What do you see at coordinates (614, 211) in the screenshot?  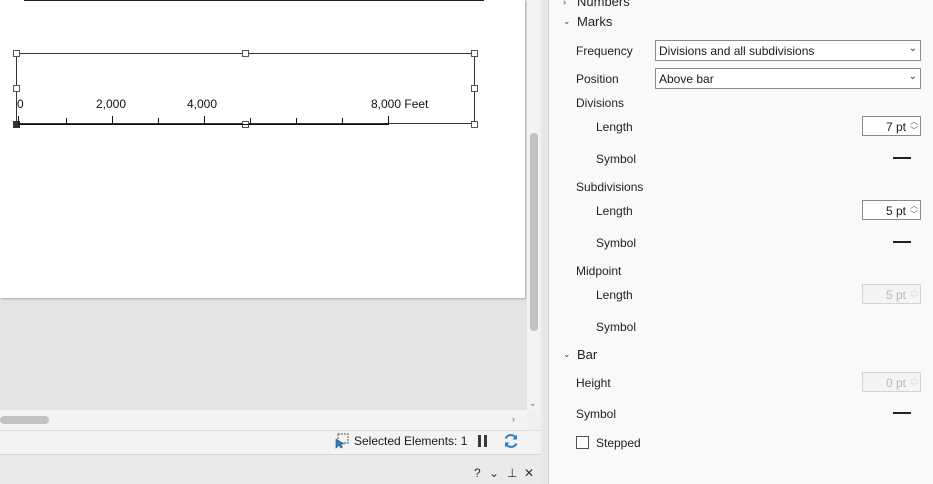 I see `subdivisions-length-label: Length` at bounding box center [614, 211].